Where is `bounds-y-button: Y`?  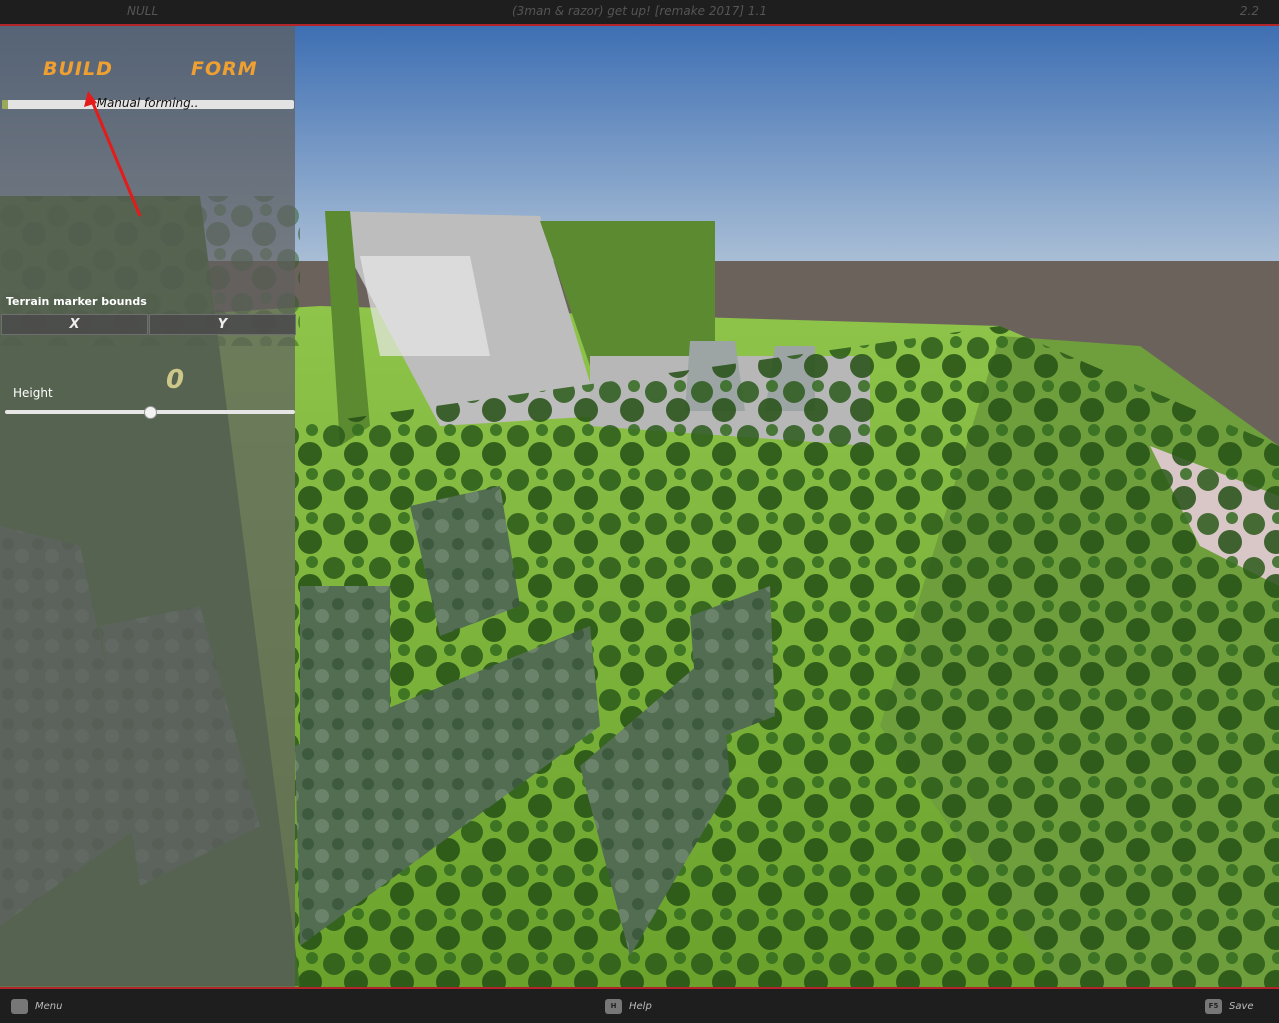
bounds-y-button: Y is located at coordinates (222, 324).